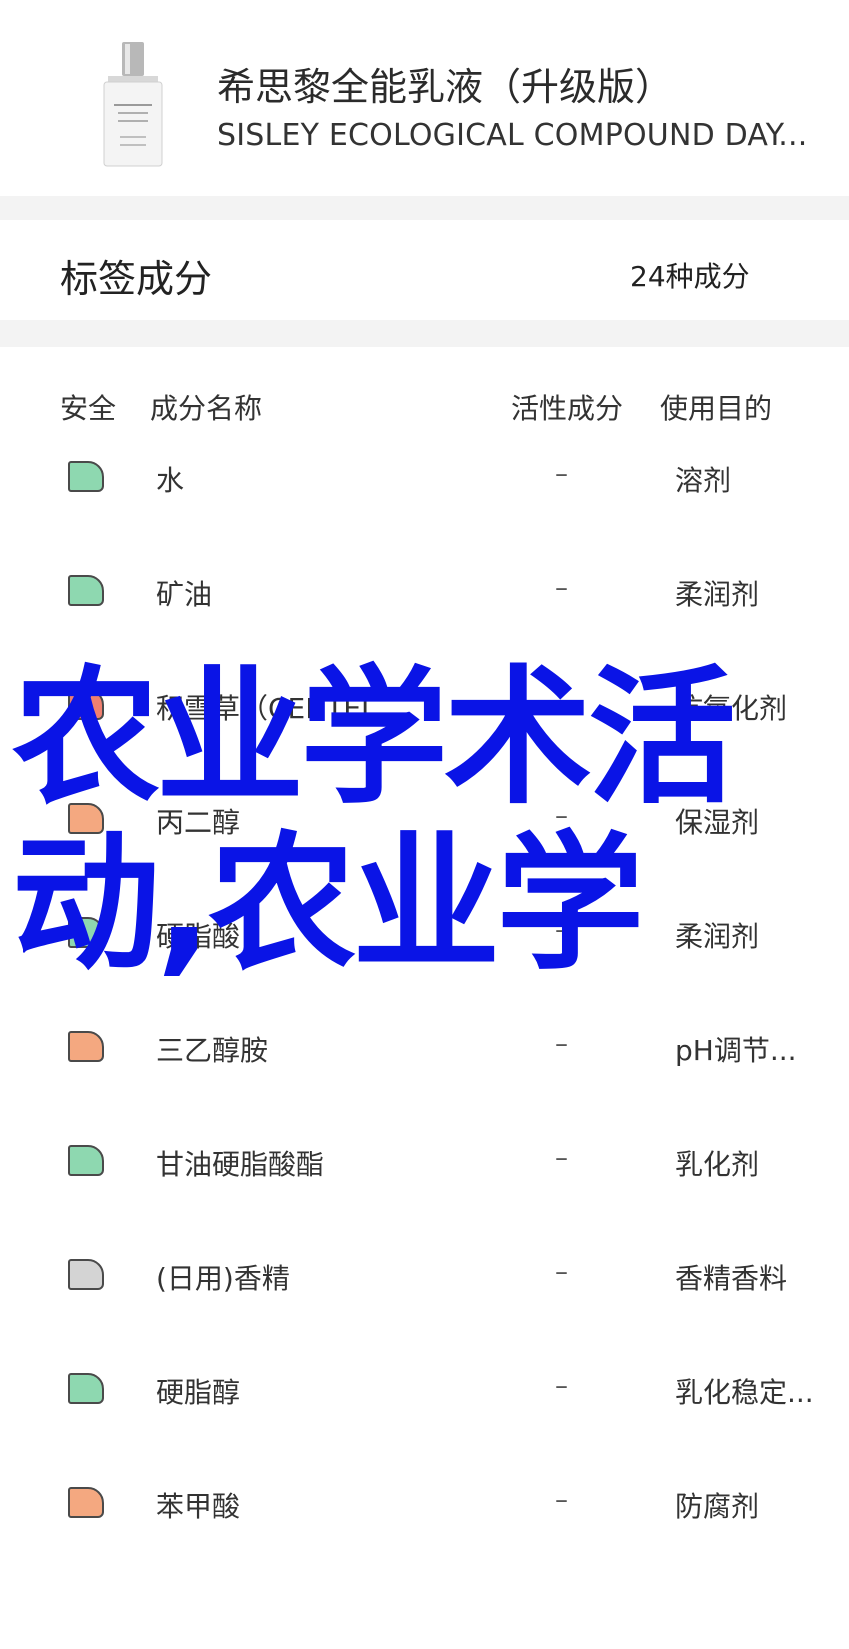 This screenshot has width=849, height=1649. What do you see at coordinates (184, 594) in the screenshot?
I see `ingredient-name: 矿油` at bounding box center [184, 594].